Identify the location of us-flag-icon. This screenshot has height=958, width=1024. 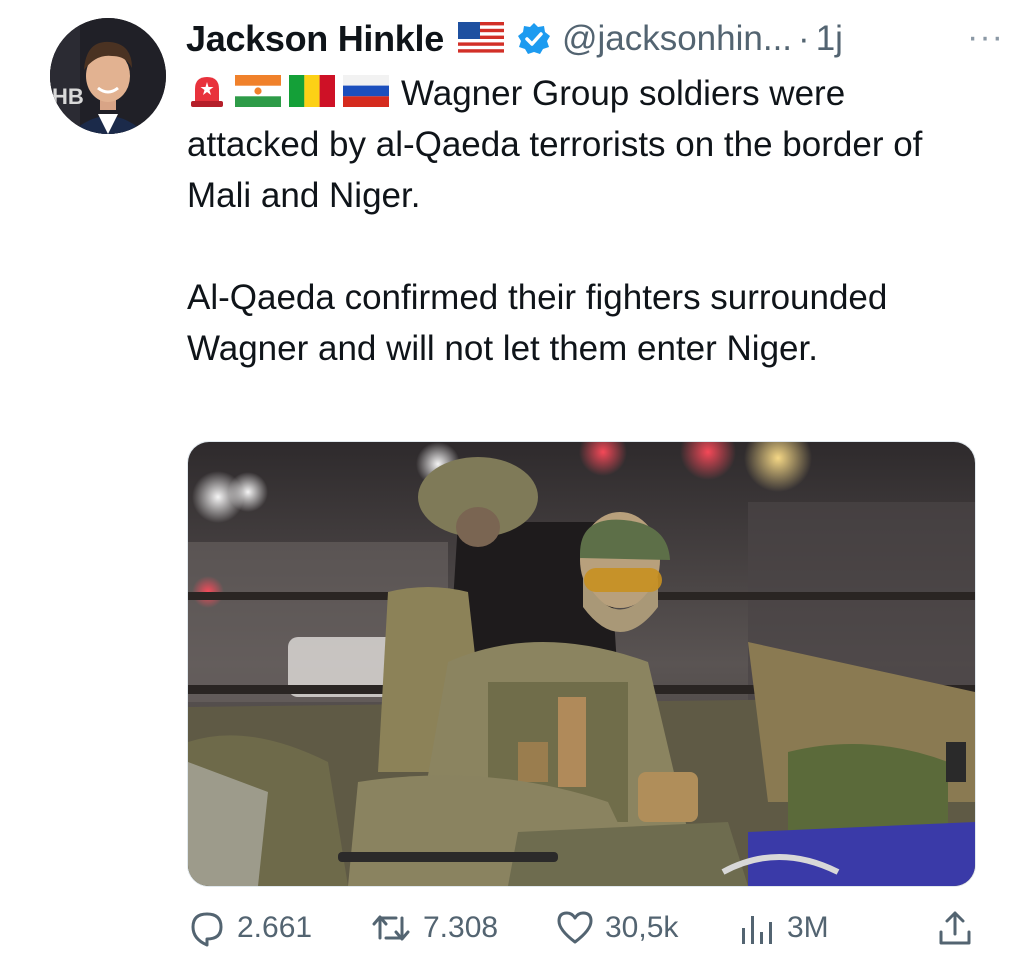
(480, 39).